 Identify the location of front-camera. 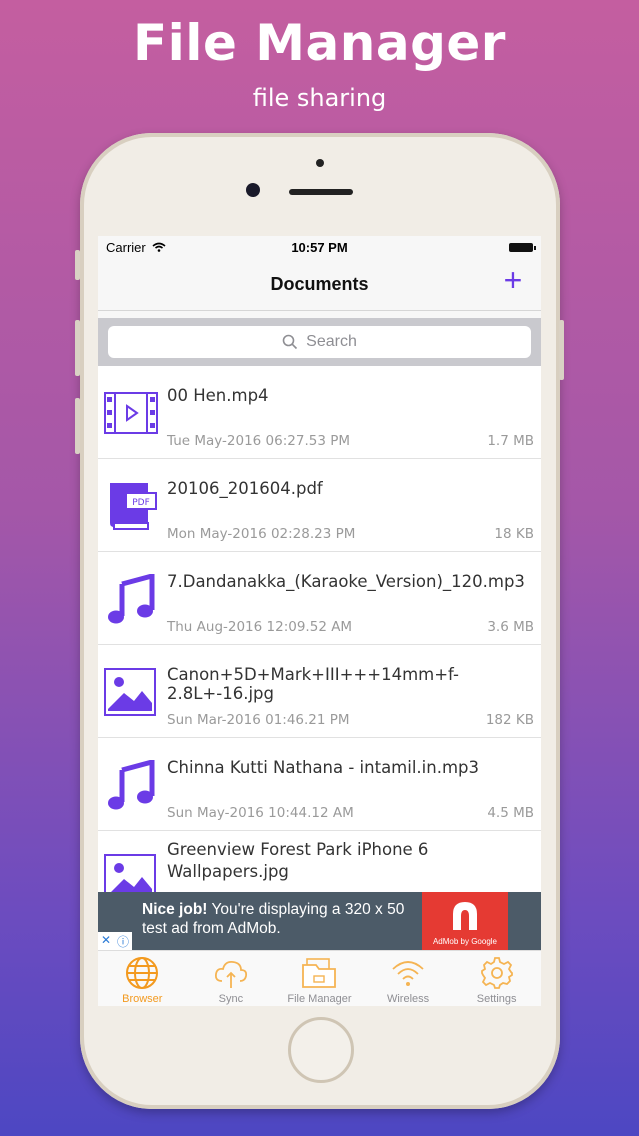
(253, 190).